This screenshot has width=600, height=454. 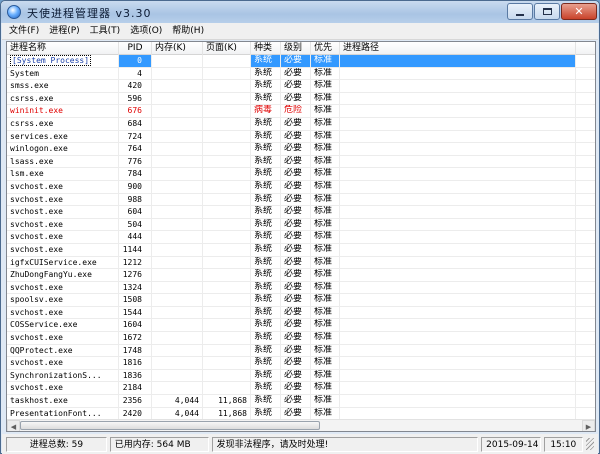 I want to click on scroll-track, so click(x=301, y=425).